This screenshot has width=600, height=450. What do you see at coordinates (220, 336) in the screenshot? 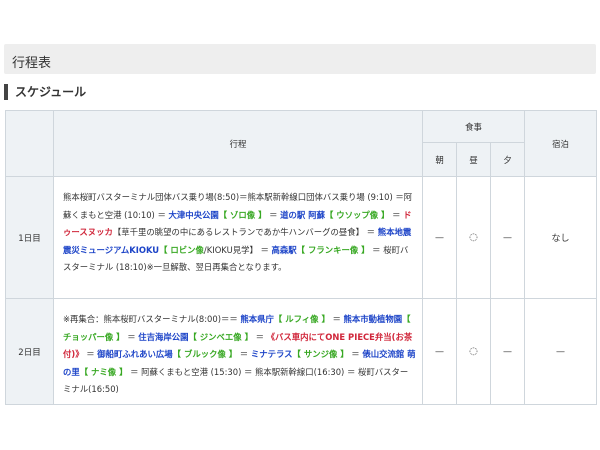
I see `statue-label: 【 ジンベエ像 】` at bounding box center [220, 336].